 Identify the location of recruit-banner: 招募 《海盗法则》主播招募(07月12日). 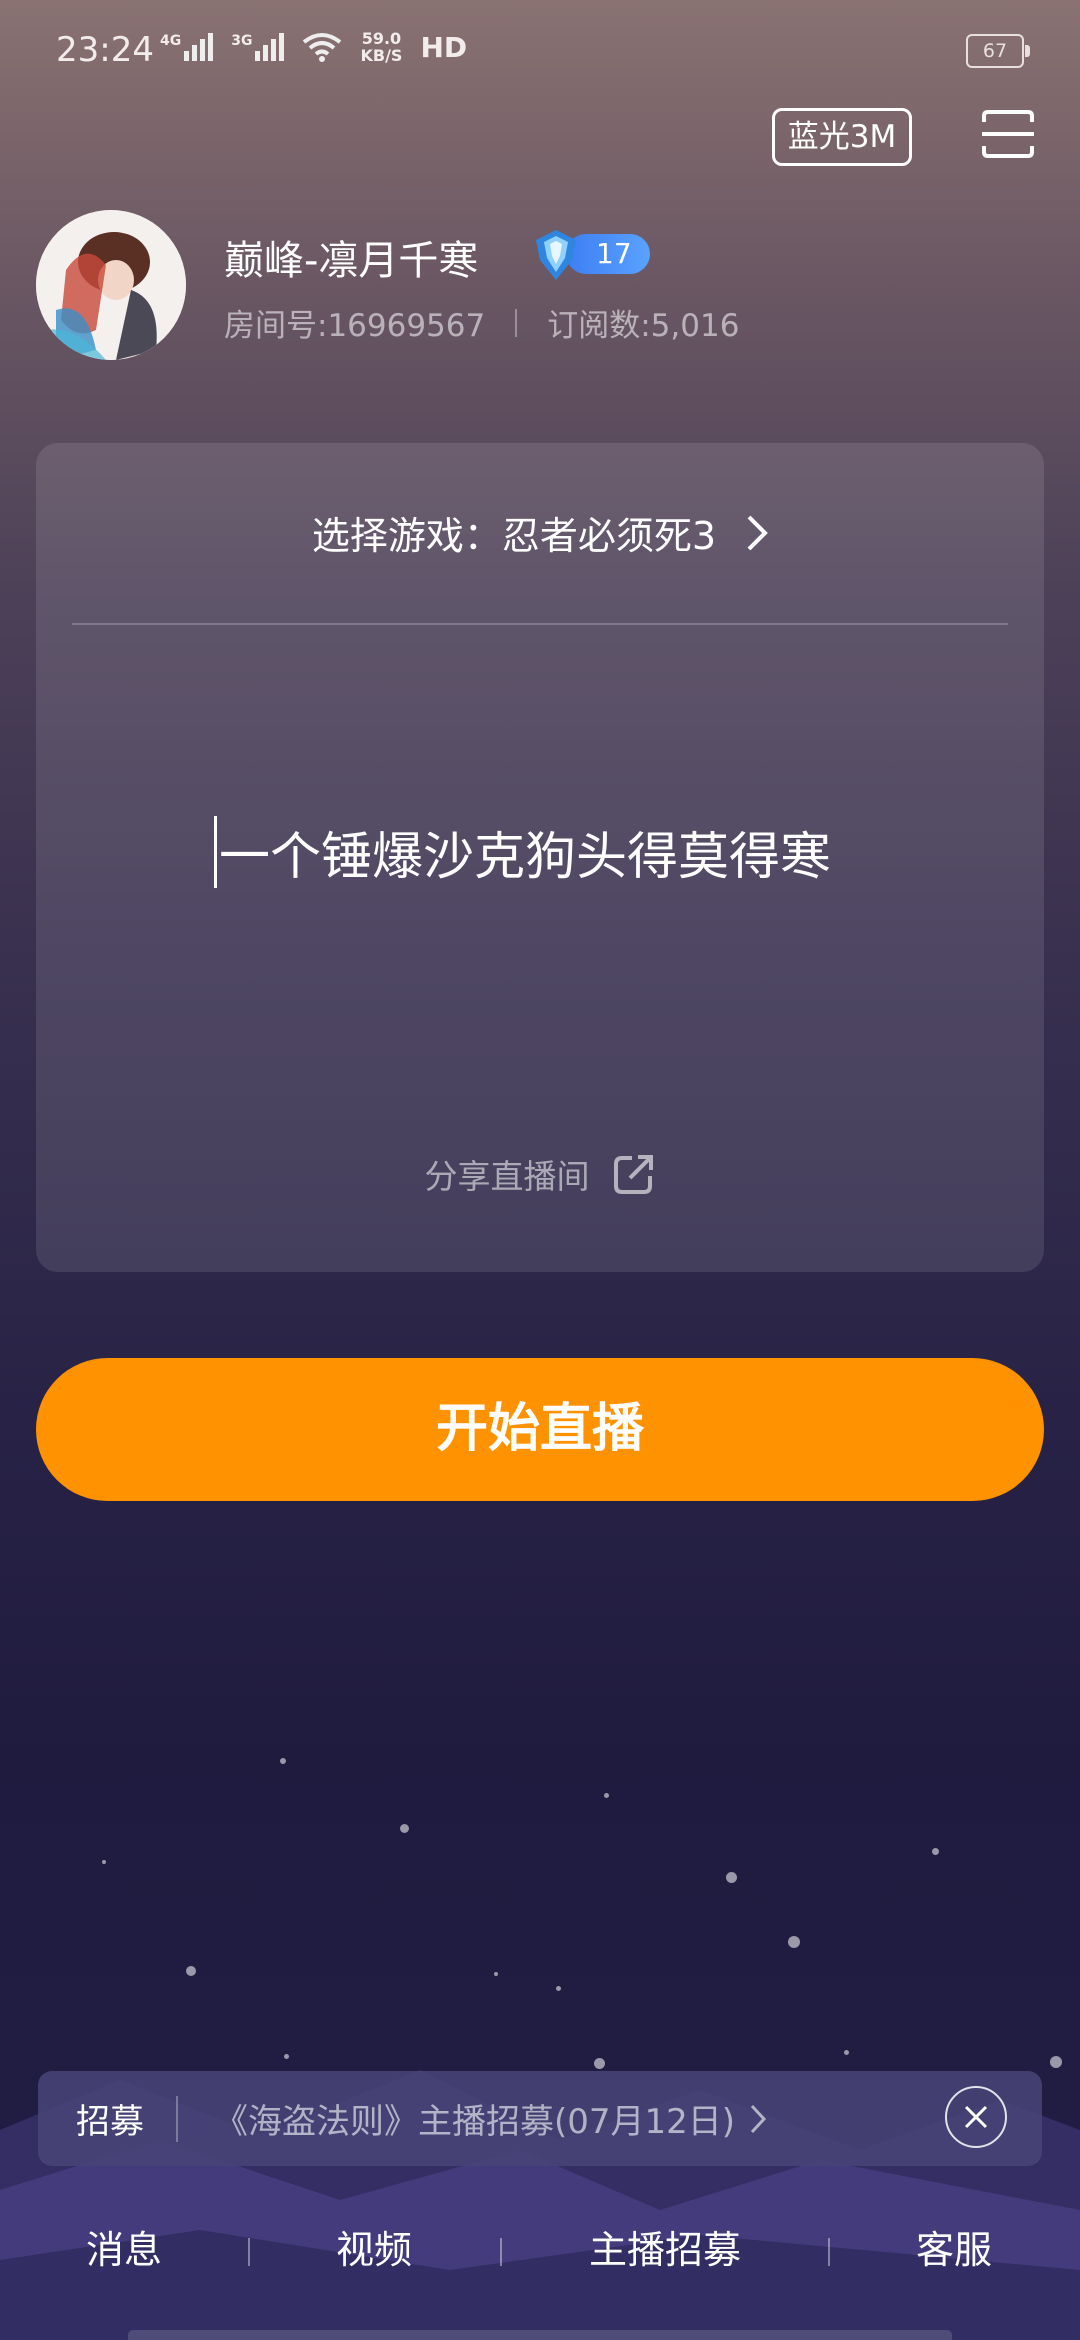
(540, 2118).